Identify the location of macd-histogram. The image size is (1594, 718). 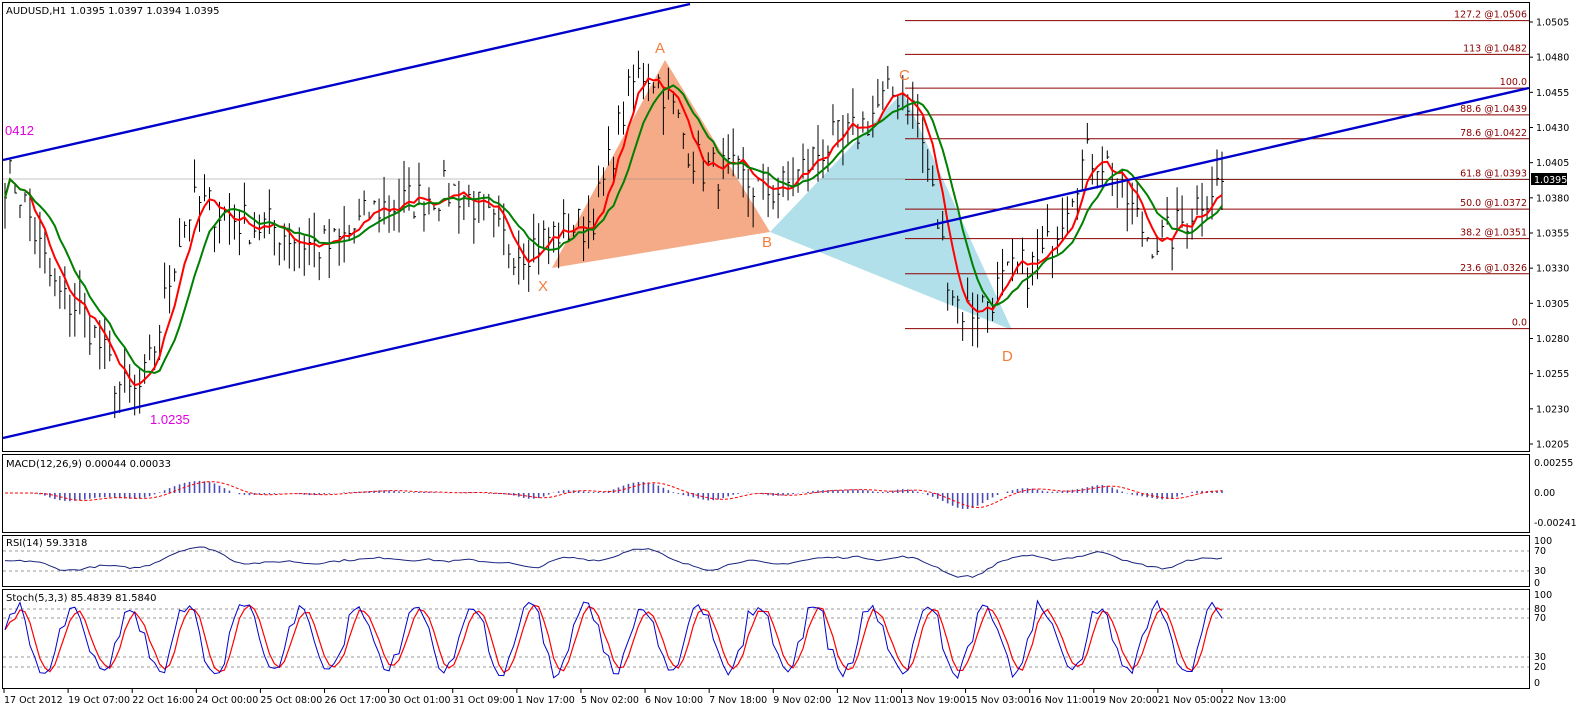
(626, 494).